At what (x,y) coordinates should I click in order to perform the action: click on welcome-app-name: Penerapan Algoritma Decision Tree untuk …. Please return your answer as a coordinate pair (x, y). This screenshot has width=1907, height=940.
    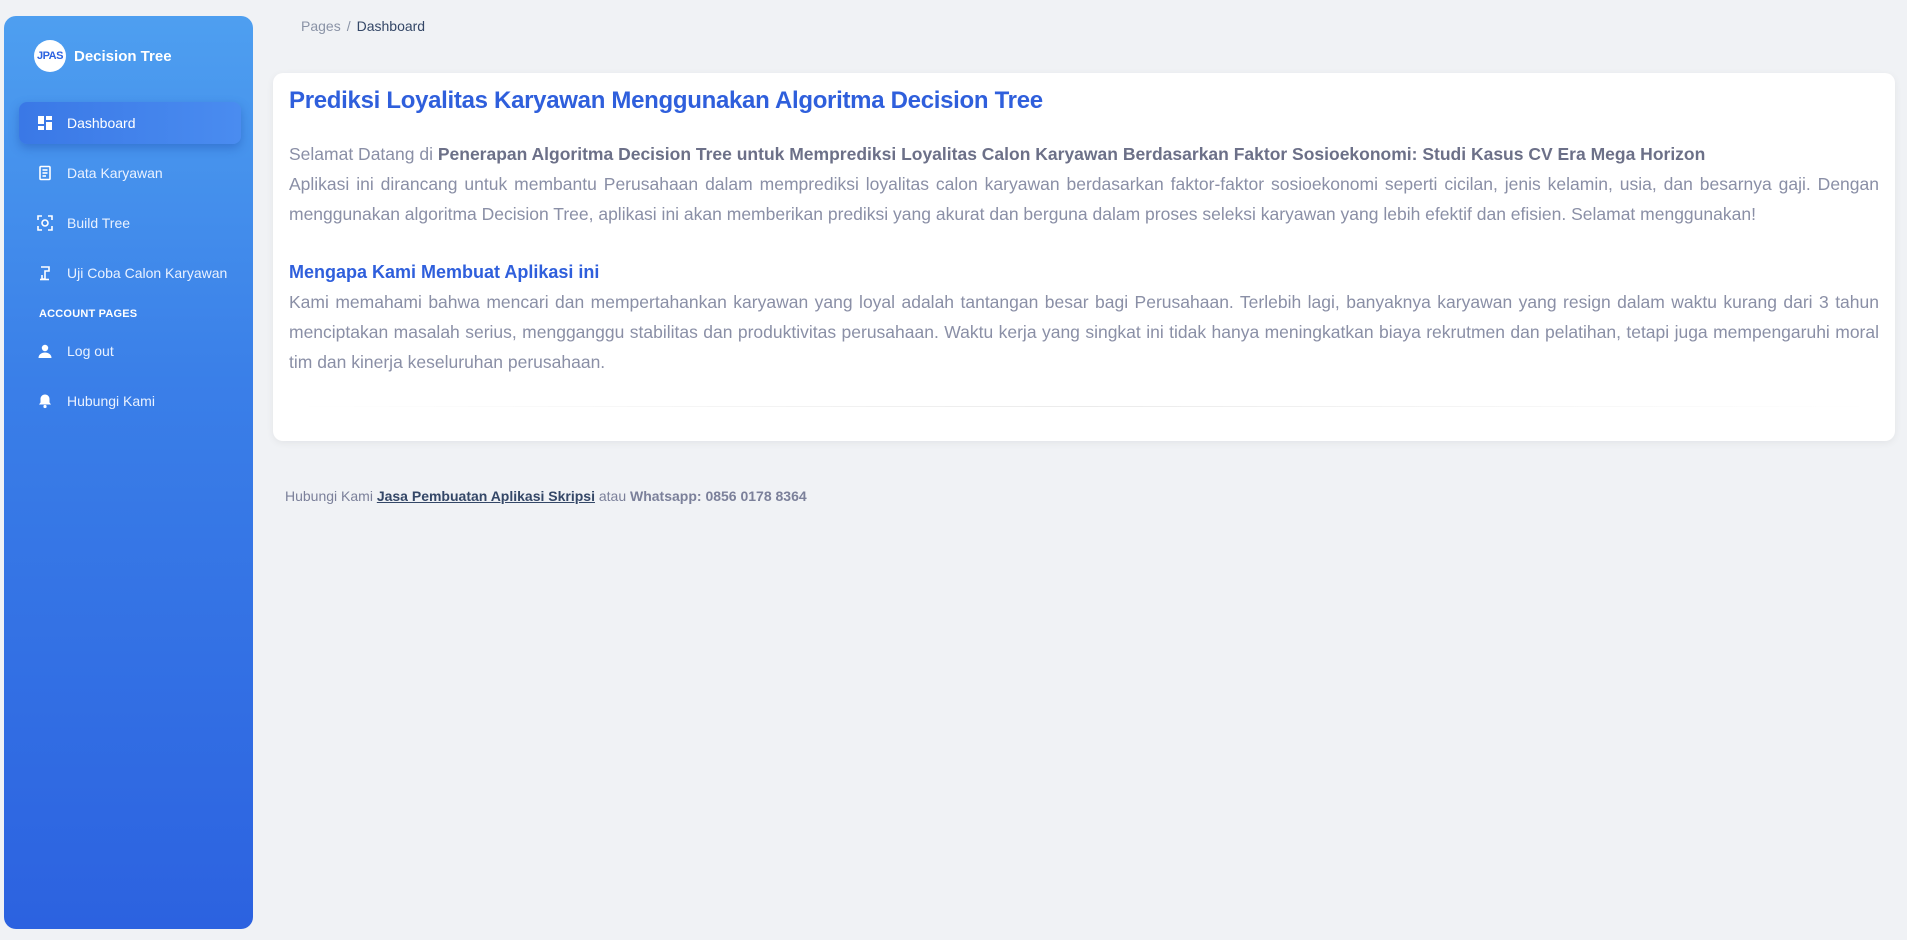
    Looking at the image, I should click on (1071, 154).